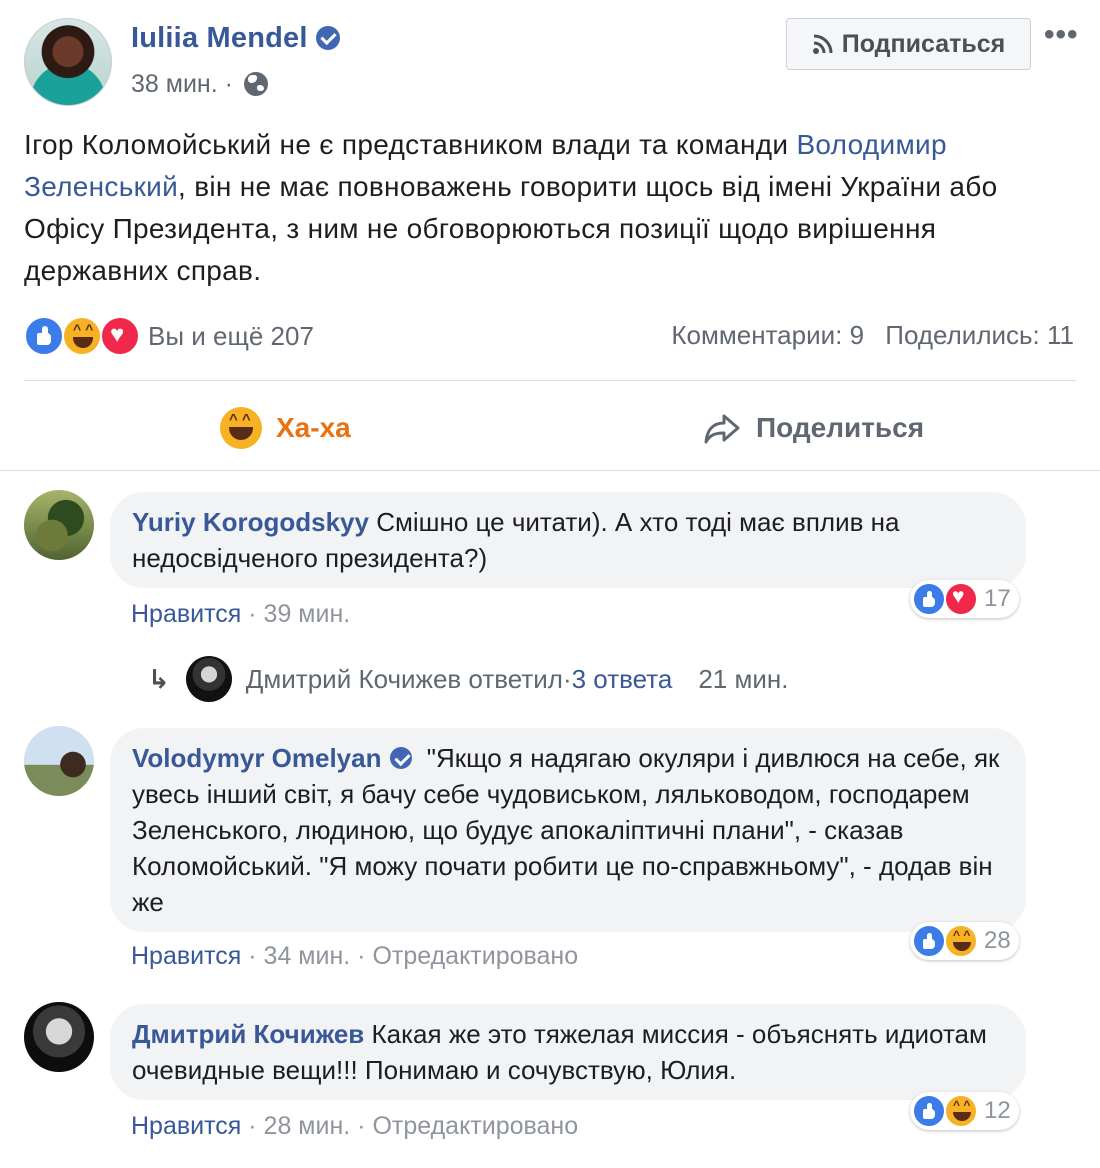 The width and height of the screenshot is (1100, 1168). I want to click on comment-time: 34 мин., so click(307, 956).